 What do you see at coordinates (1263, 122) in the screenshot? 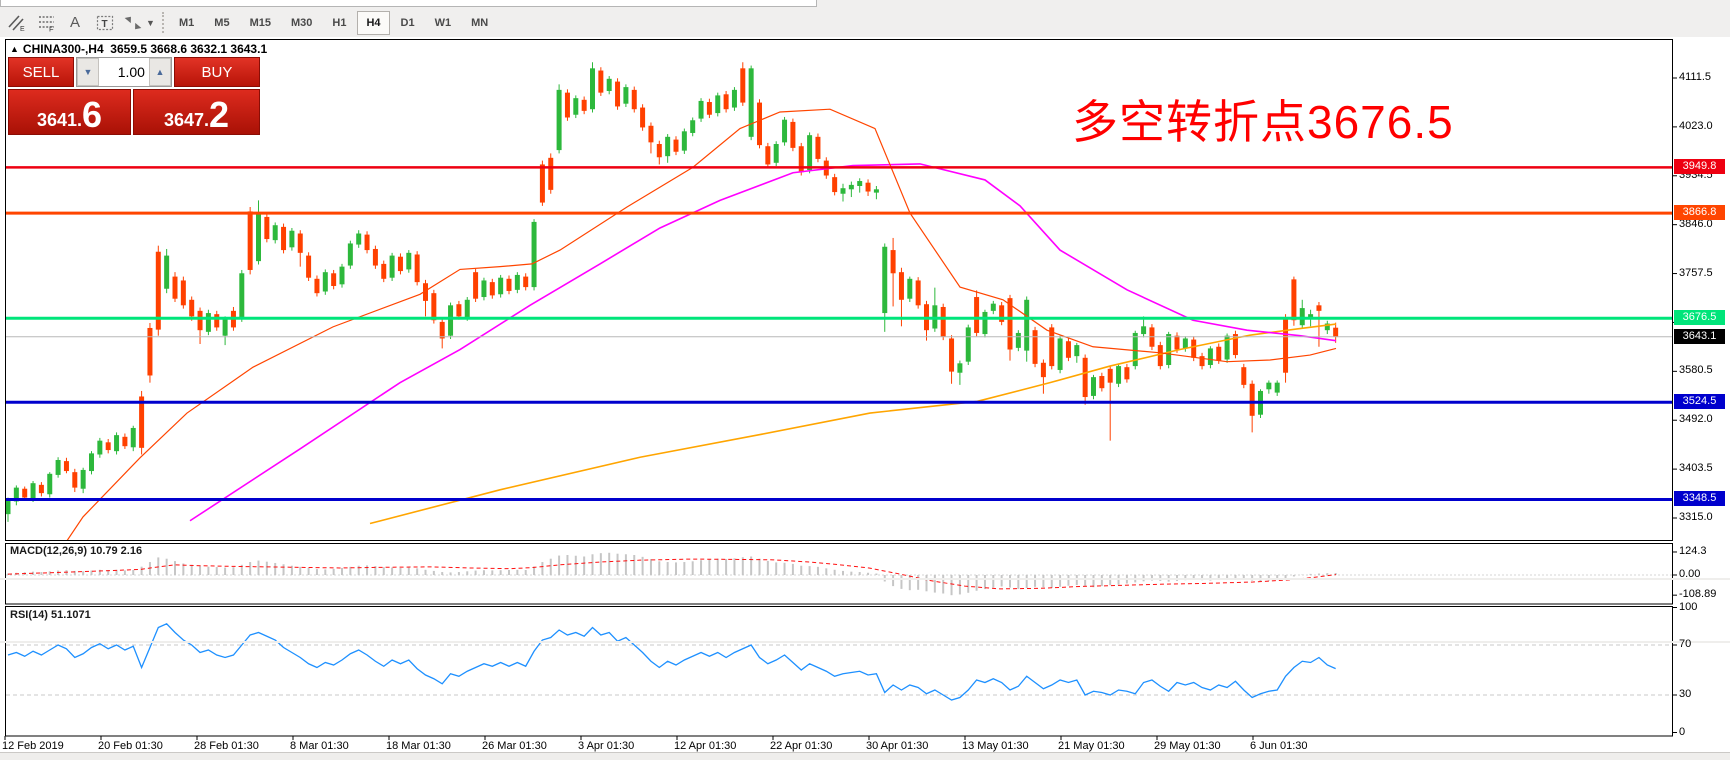
I see `chart-annotation-text: 多空转折点3676.5` at bounding box center [1263, 122].